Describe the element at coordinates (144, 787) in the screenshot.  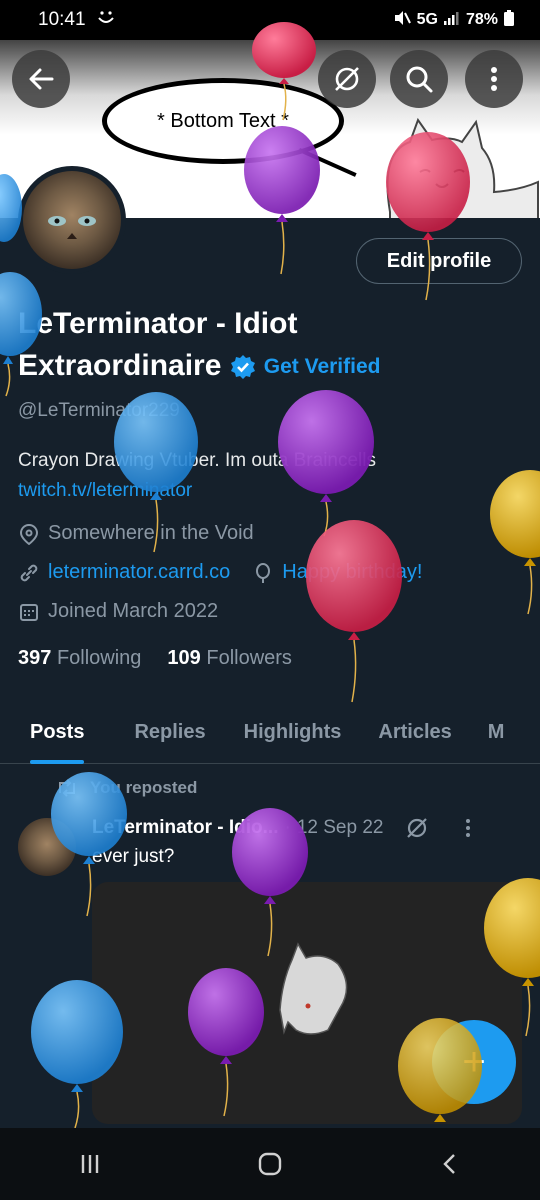
I see `reposted-label: You reposted` at that location.